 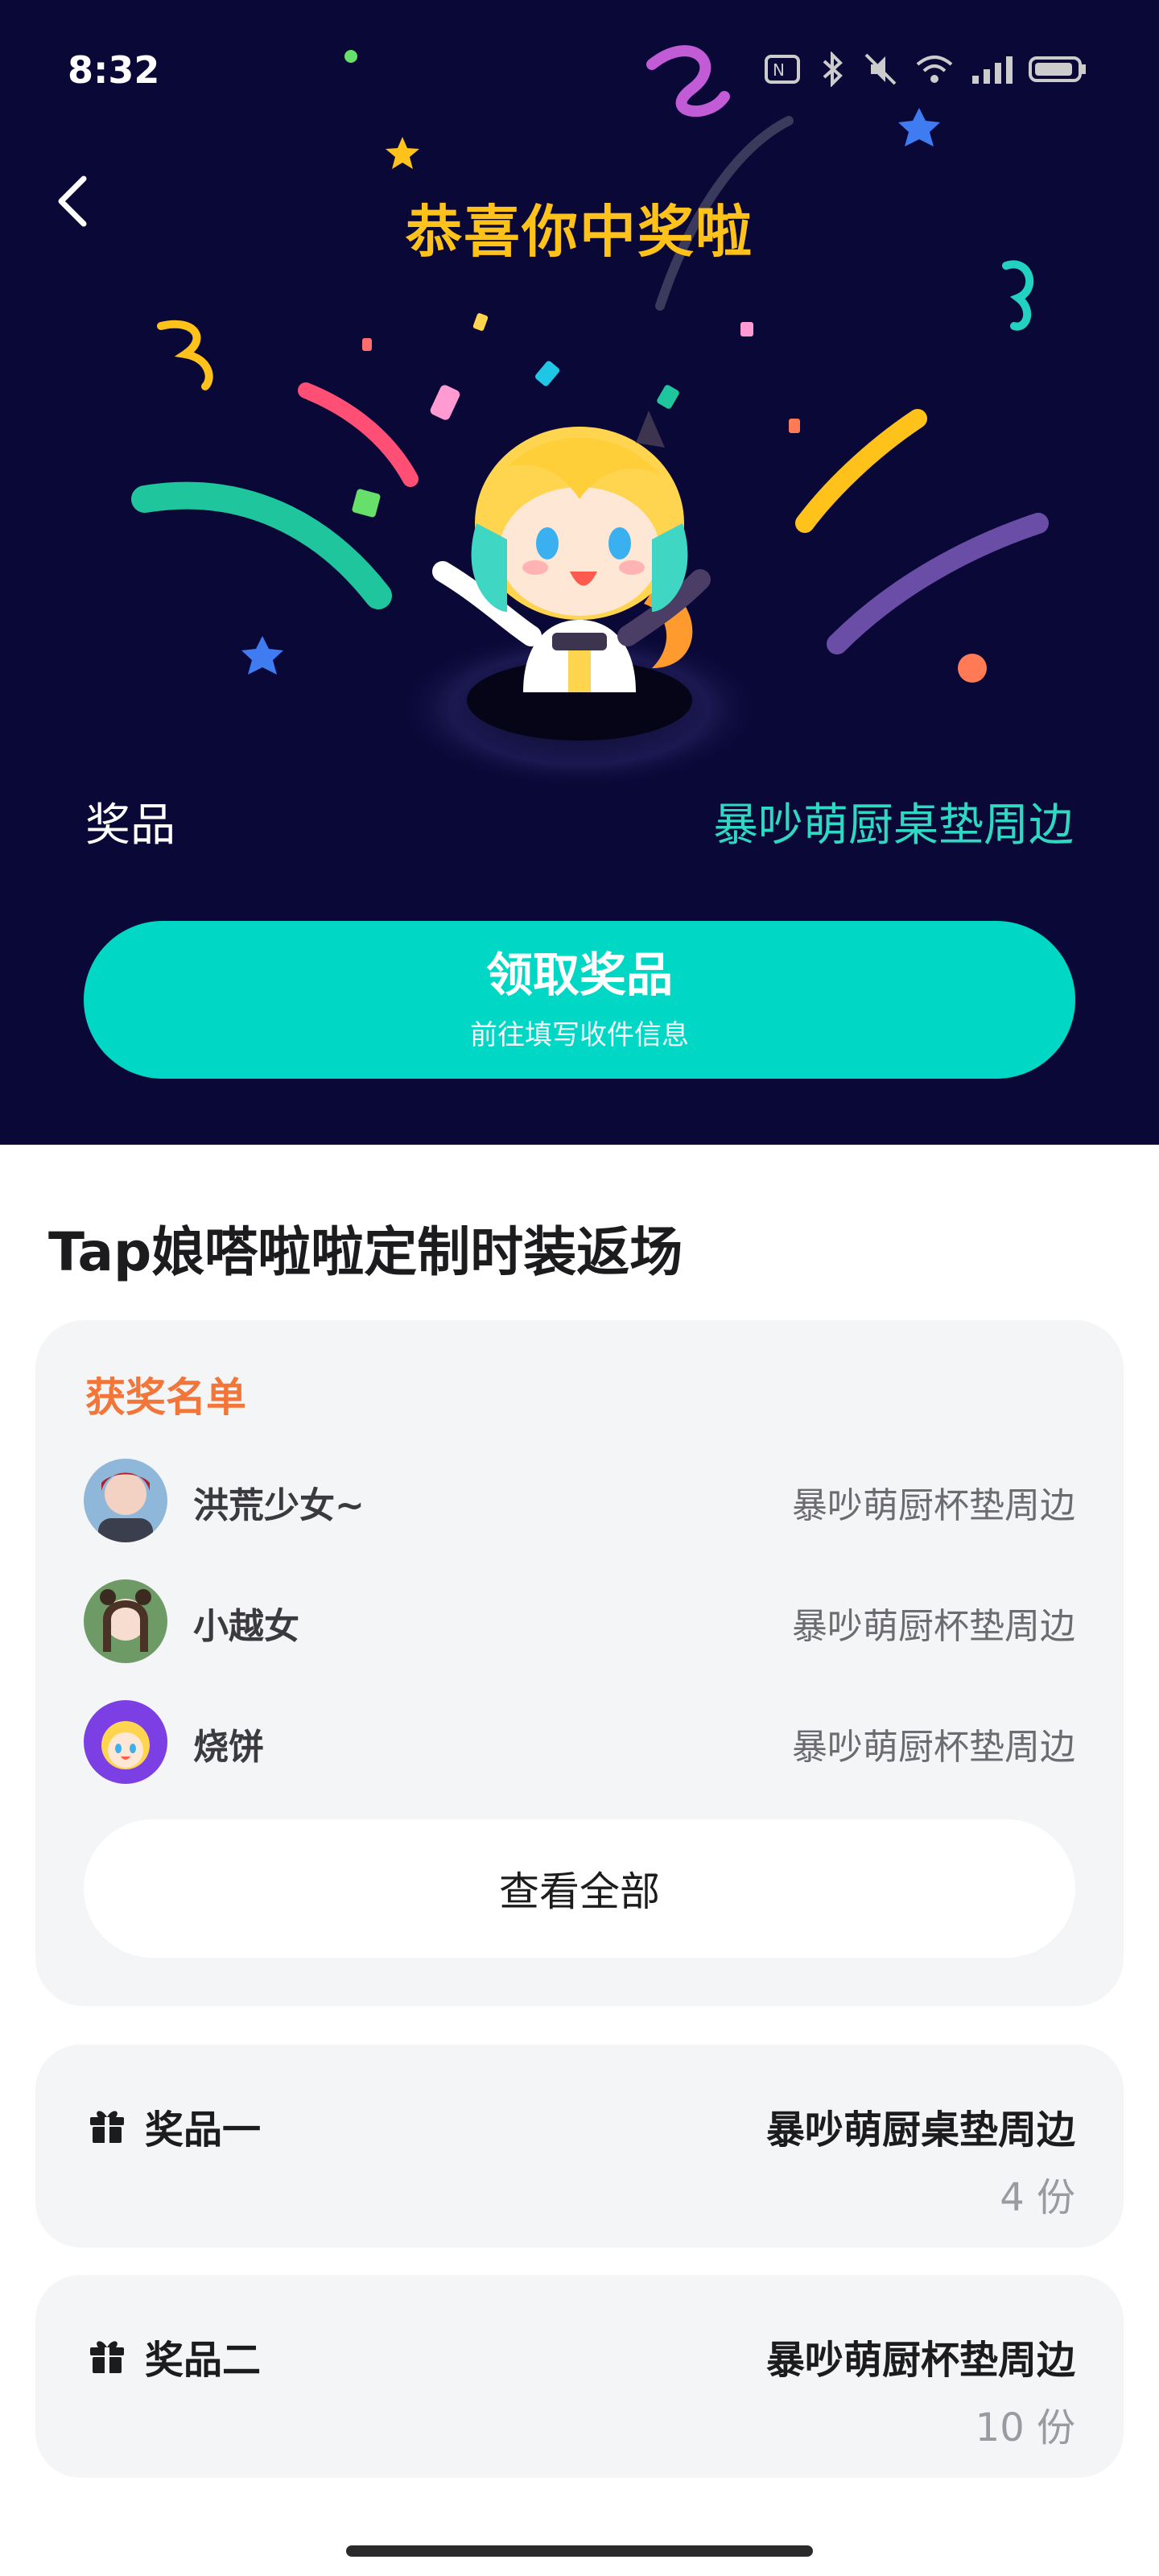 I want to click on battery-icon, so click(x=1057, y=69).